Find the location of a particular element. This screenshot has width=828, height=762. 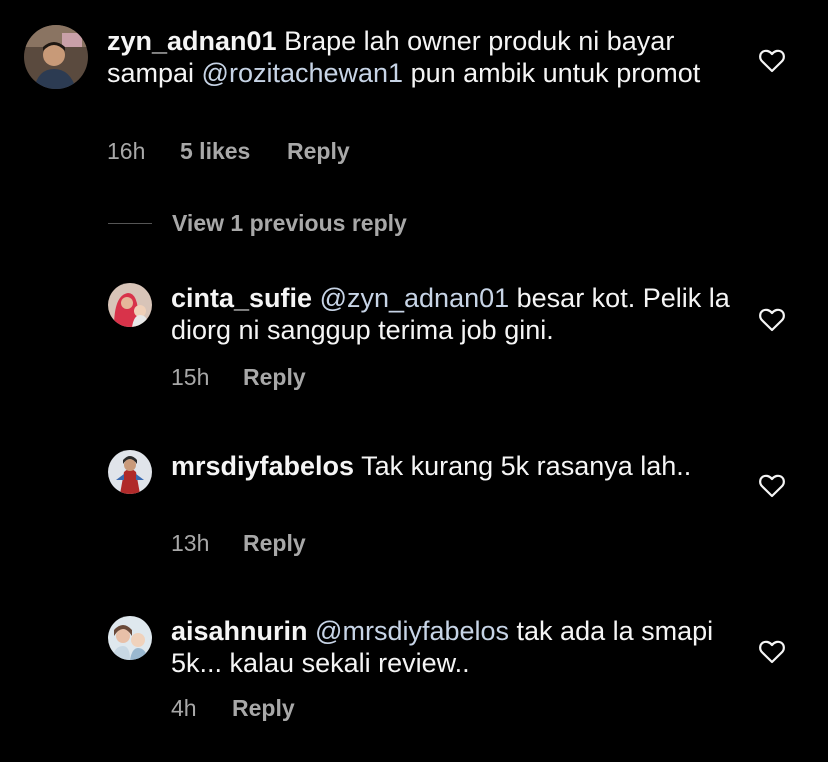

reply-timestamp: 15h is located at coordinates (190, 377).